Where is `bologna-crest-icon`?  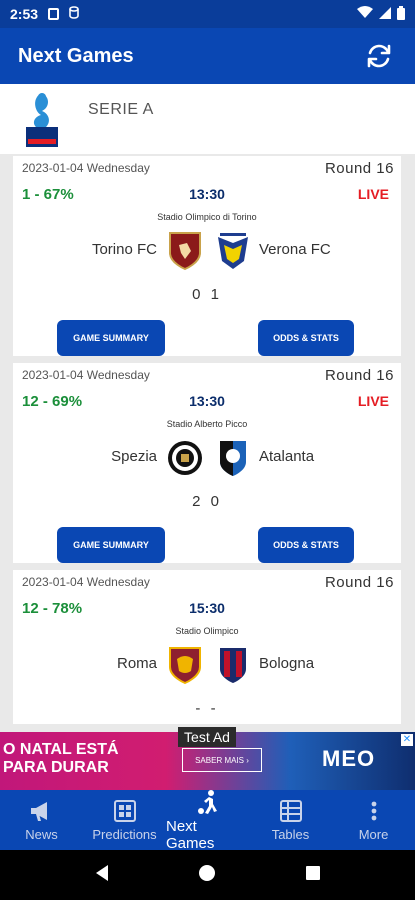 bologna-crest-icon is located at coordinates (233, 665).